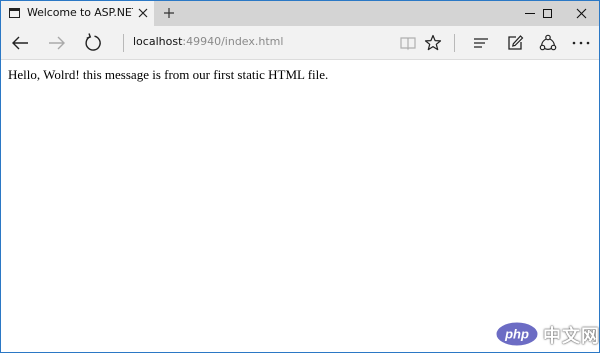  Describe the element at coordinates (300, 43) in the screenshot. I see `navigation-bar: localhost:49940/index.html` at that location.